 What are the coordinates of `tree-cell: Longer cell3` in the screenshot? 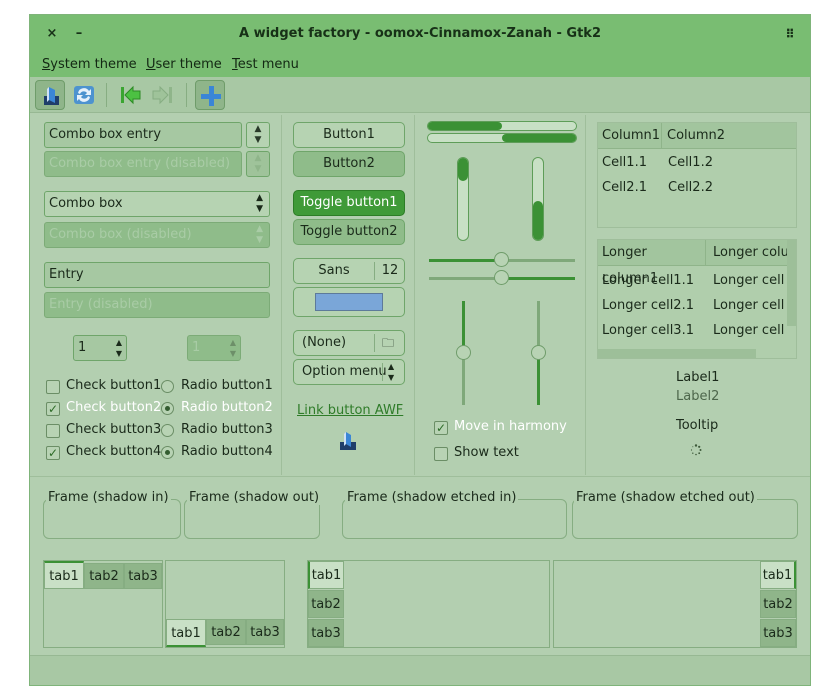 It's located at (749, 330).